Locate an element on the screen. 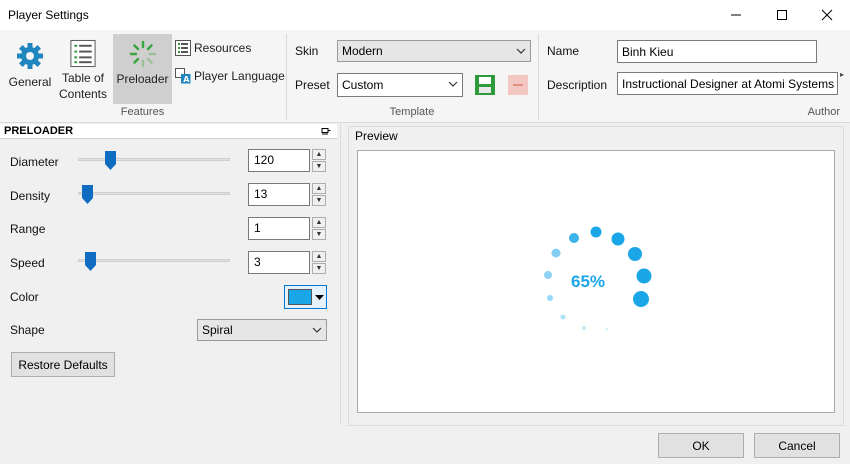  ribbon-scroll-right: ▸ is located at coordinates (842, 74).